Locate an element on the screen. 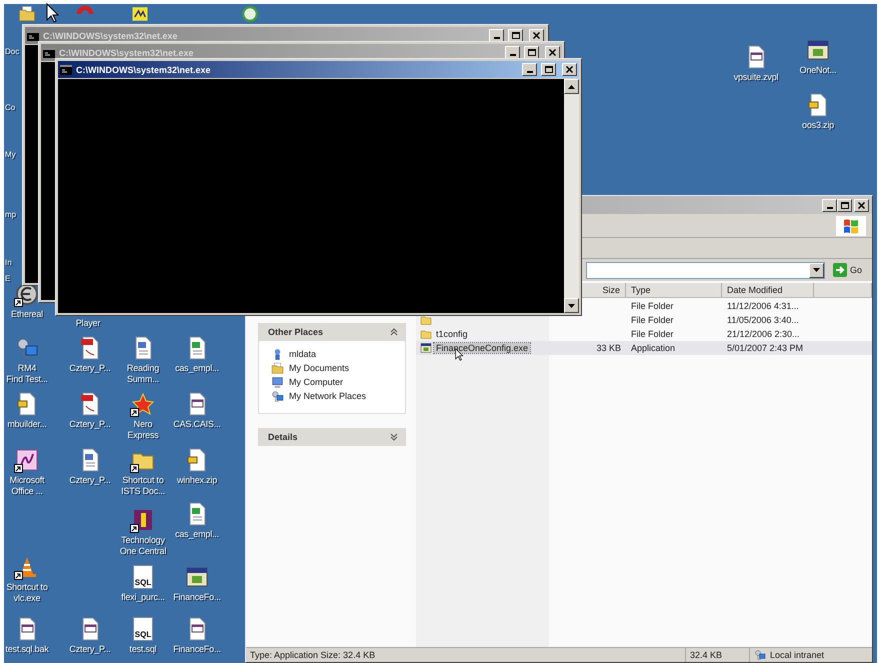 This screenshot has height=663, width=885. dropdown-button is located at coordinates (816, 270).